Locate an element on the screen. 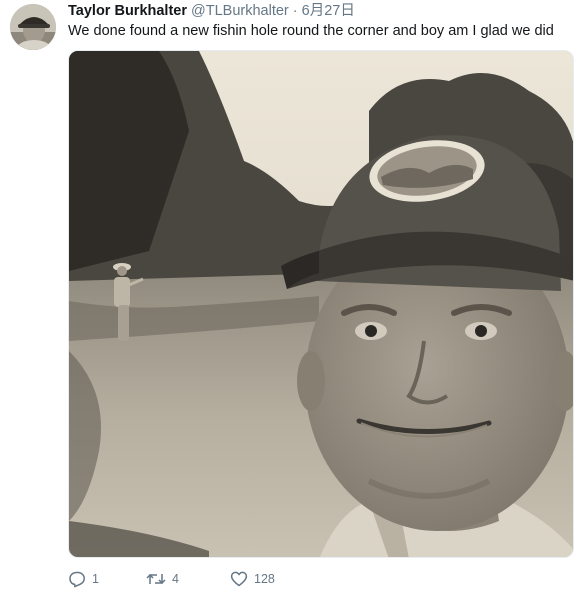  reply-icon is located at coordinates (77, 579).